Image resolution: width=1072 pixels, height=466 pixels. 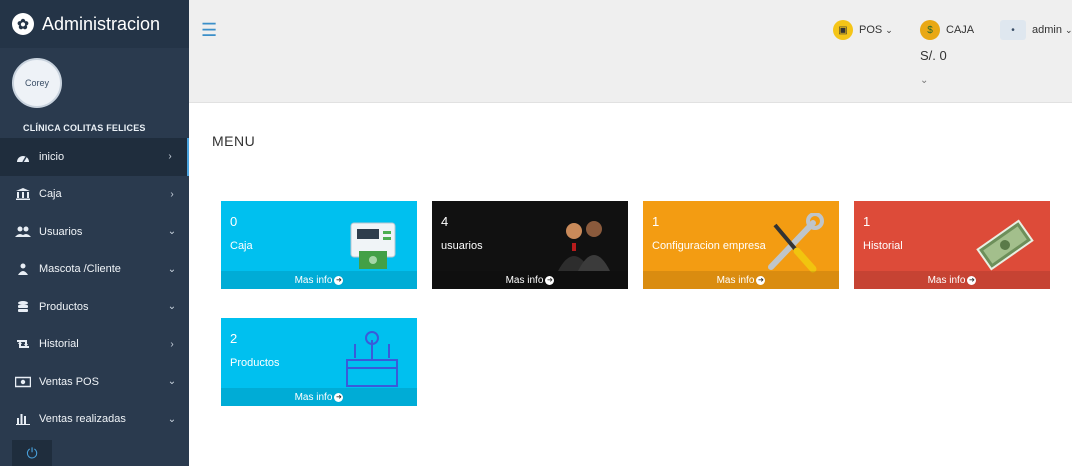 What do you see at coordinates (94, 83) in the screenshot?
I see `avatar-area: Corey` at bounding box center [94, 83].